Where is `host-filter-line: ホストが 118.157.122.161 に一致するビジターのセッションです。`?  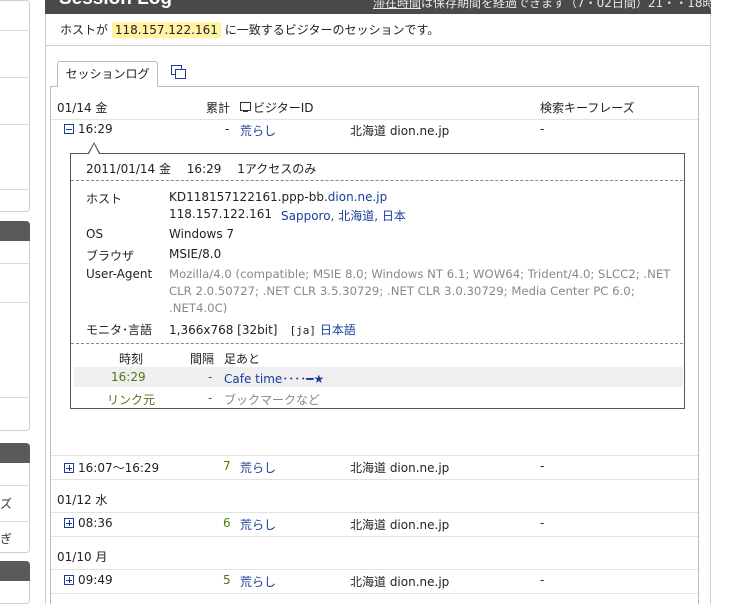
host-filter-line: ホストが 118.157.122.161 に一致するビジターのセッションです。 is located at coordinates (250, 30).